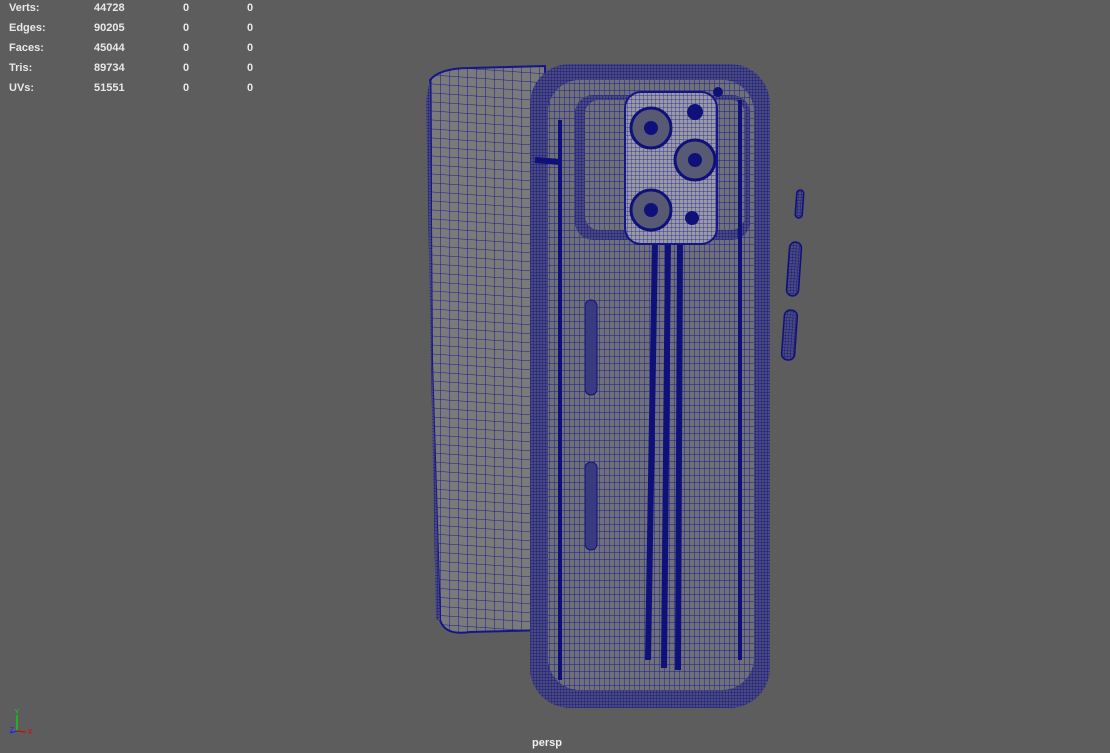 This screenshot has width=1110, height=753. I want to click on stats-row-faces: Faces: 45044 0 0, so click(138, 50).